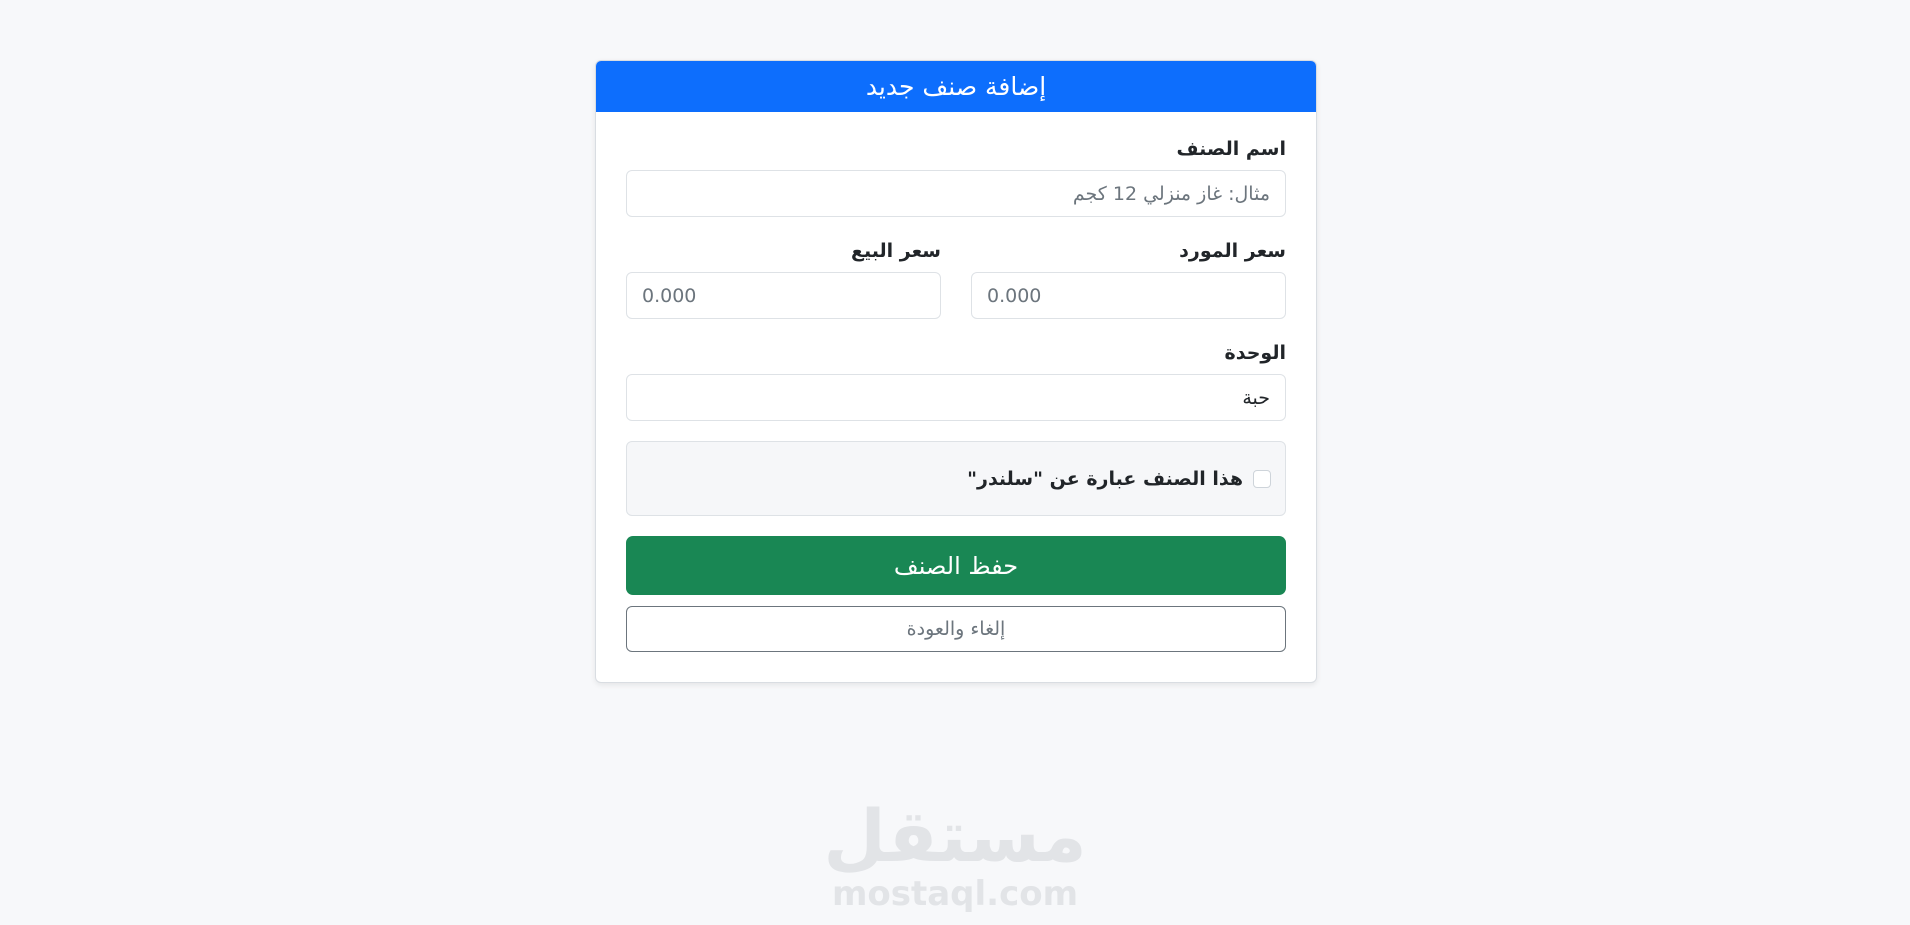 This screenshot has width=1910, height=925. I want to click on cancel-back-button: إلغاء والعودة, so click(956, 629).